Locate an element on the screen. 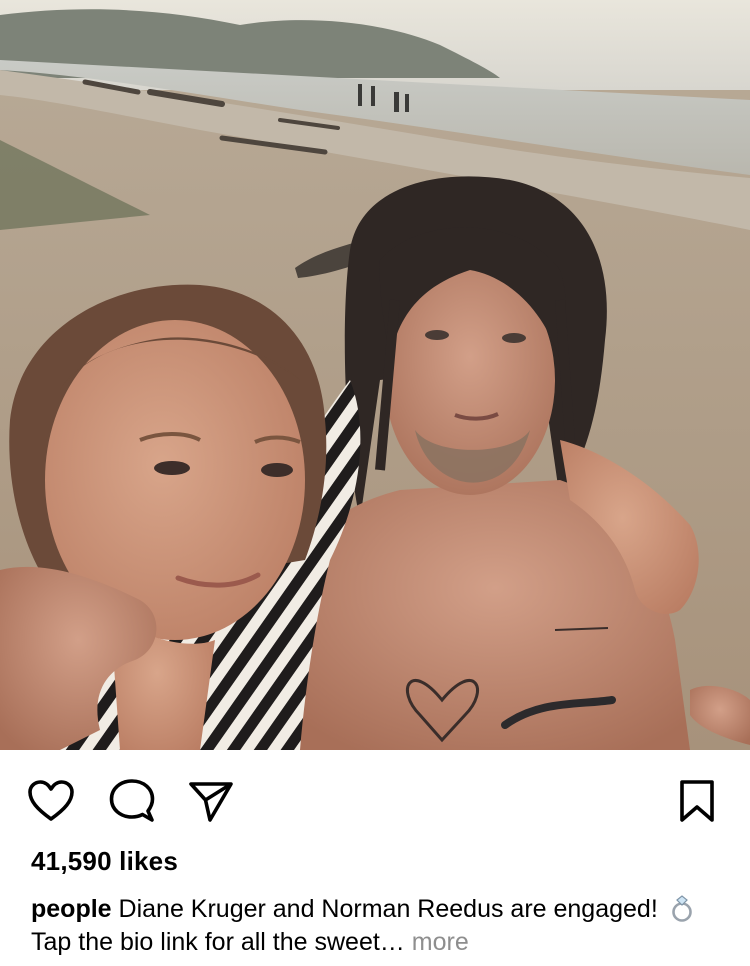 Image resolution: width=750 pixels, height=966 pixels. share-button is located at coordinates (211, 801).